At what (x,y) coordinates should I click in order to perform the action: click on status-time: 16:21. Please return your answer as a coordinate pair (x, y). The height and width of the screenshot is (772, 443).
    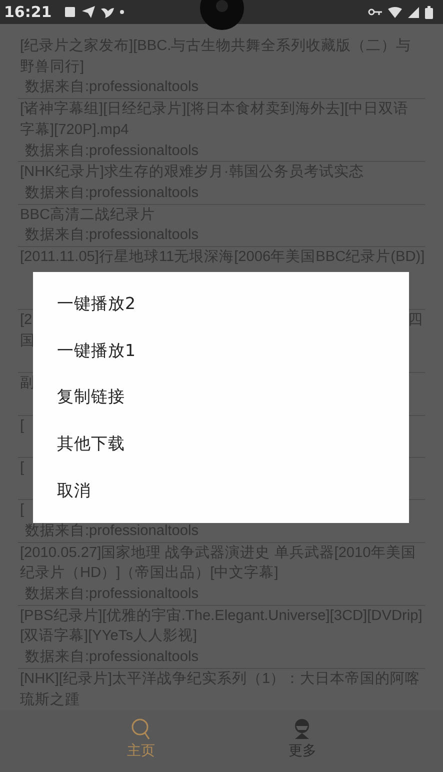
    Looking at the image, I should click on (28, 12).